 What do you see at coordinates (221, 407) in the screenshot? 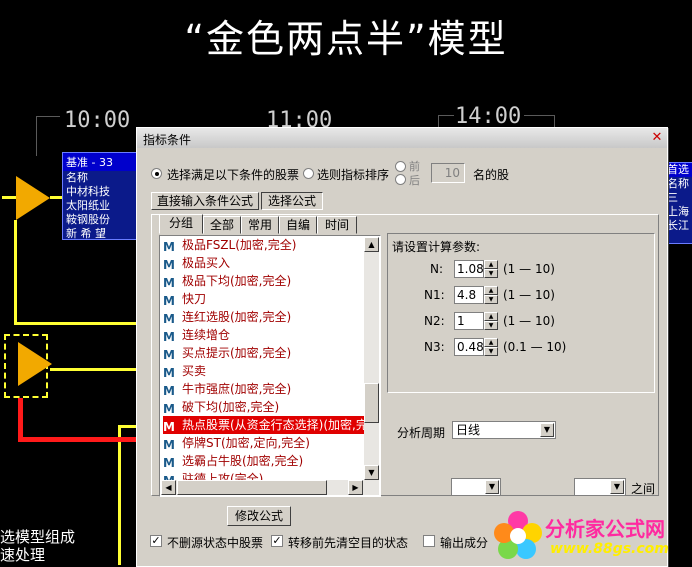
I see `formula-list-item: 破下均(加密,完全)` at bounding box center [221, 407].